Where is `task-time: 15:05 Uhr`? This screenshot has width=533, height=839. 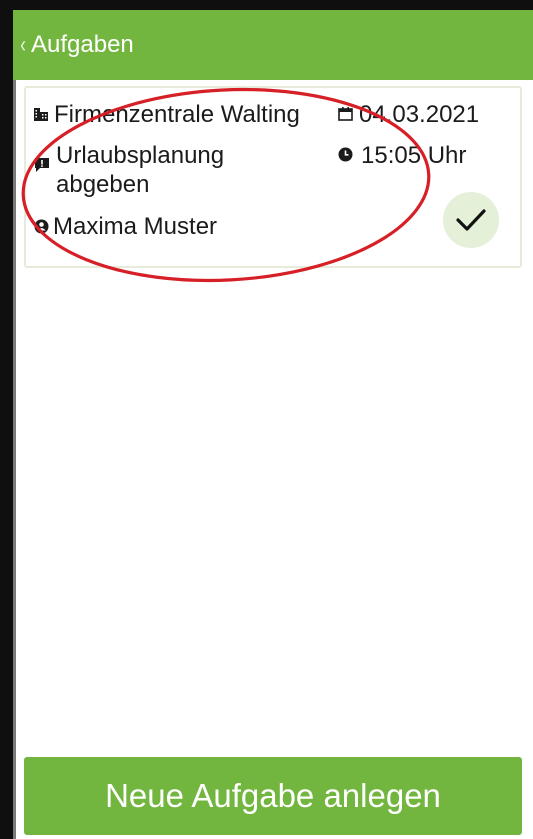 task-time: 15:05 Uhr is located at coordinates (414, 155).